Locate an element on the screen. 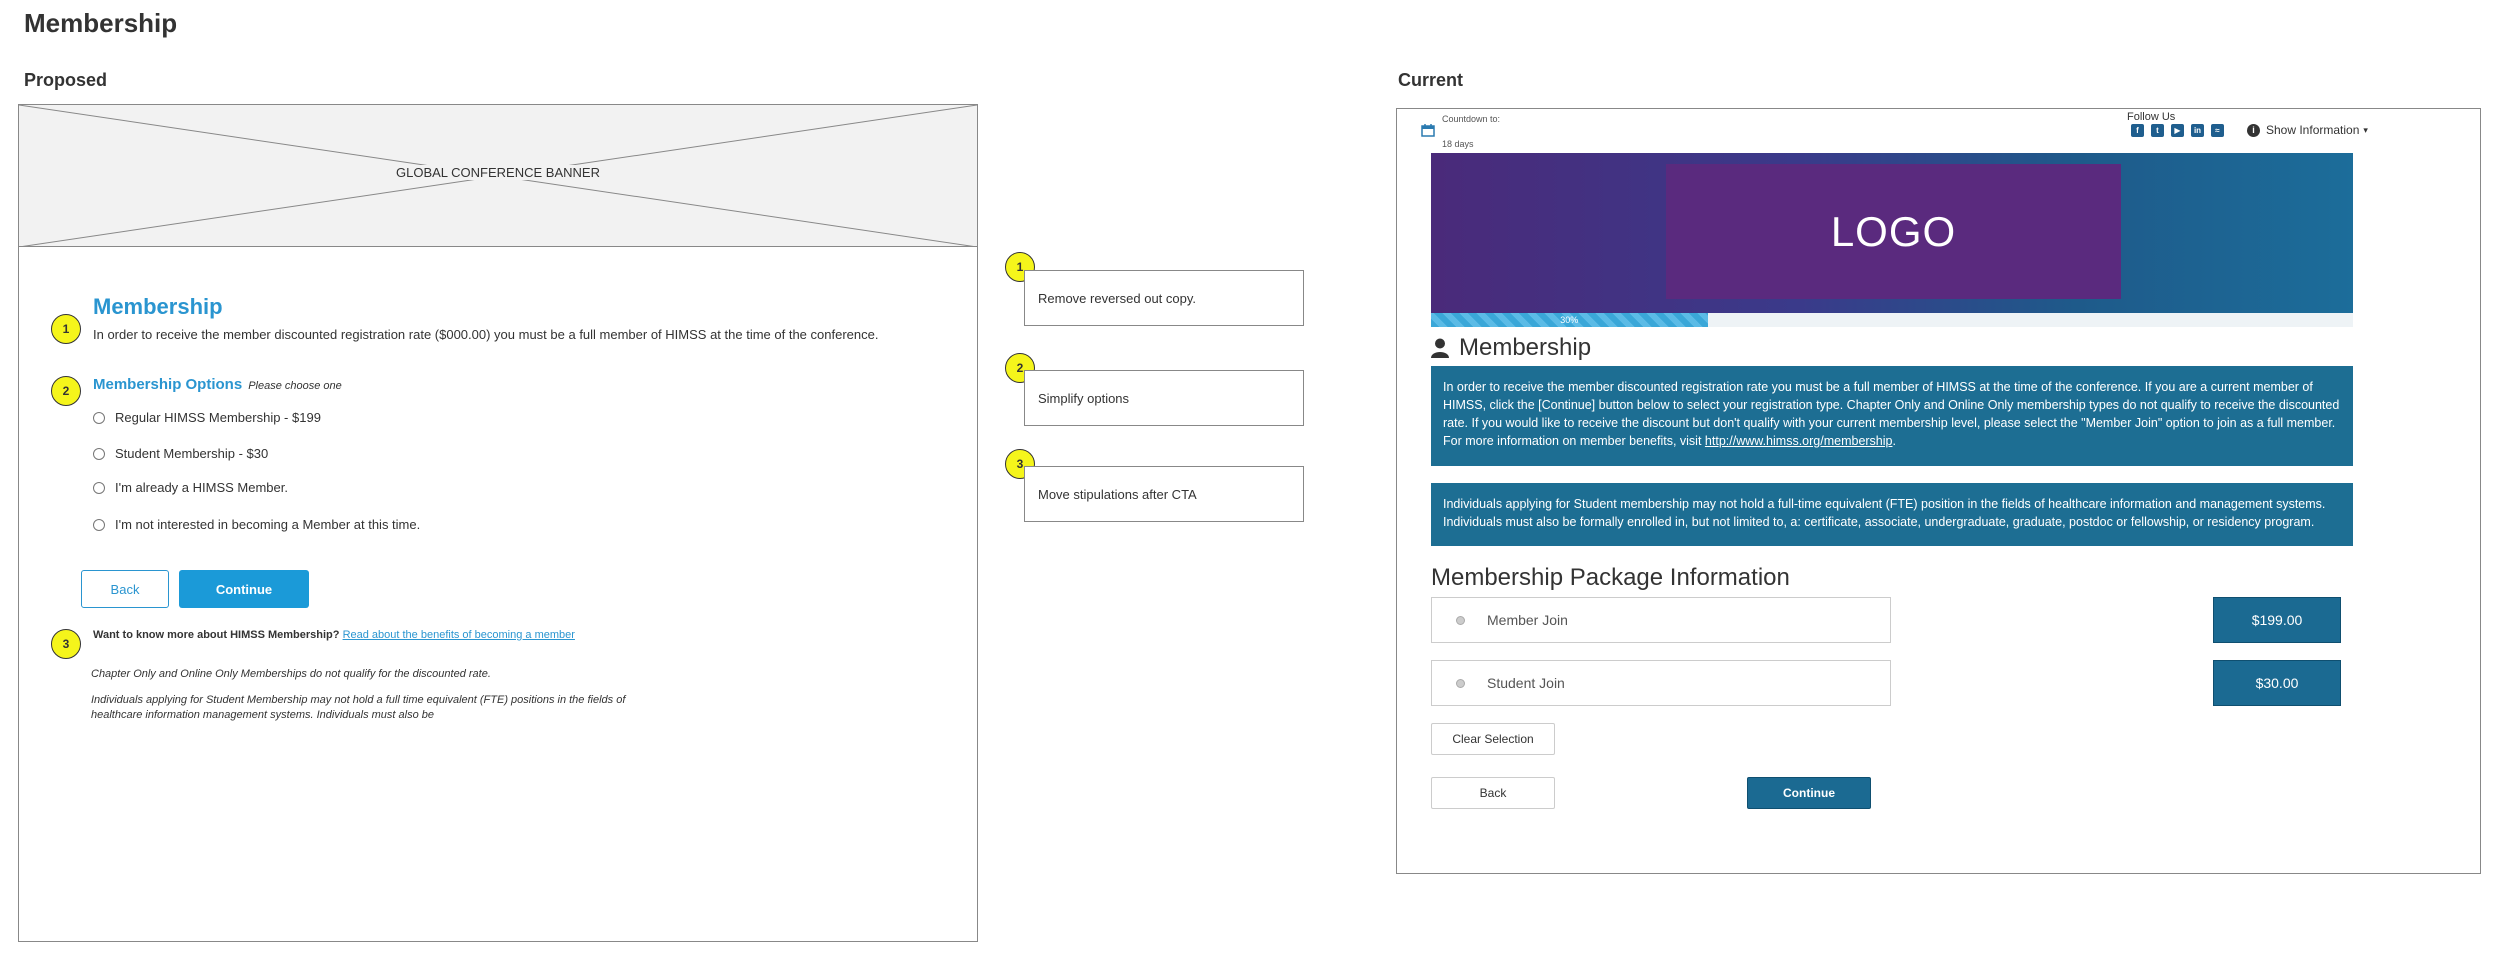 The height and width of the screenshot is (975, 2500). price-student-join: $30.00 is located at coordinates (2277, 683).